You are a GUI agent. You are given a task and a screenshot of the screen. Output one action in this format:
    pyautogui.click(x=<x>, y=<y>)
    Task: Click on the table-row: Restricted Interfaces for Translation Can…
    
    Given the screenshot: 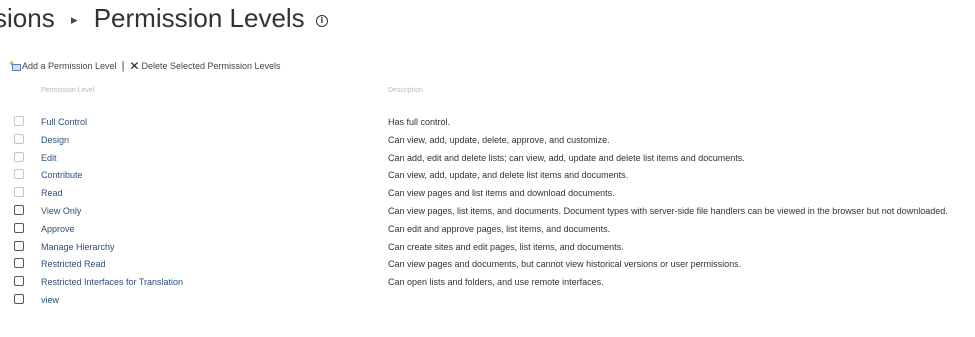 What is the action you would take?
    pyautogui.click(x=487, y=285)
    